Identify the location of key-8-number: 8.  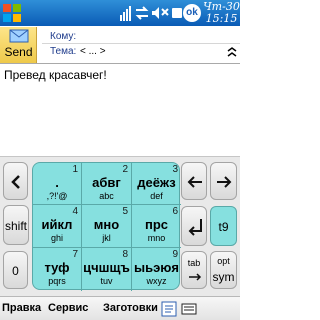
(125, 254).